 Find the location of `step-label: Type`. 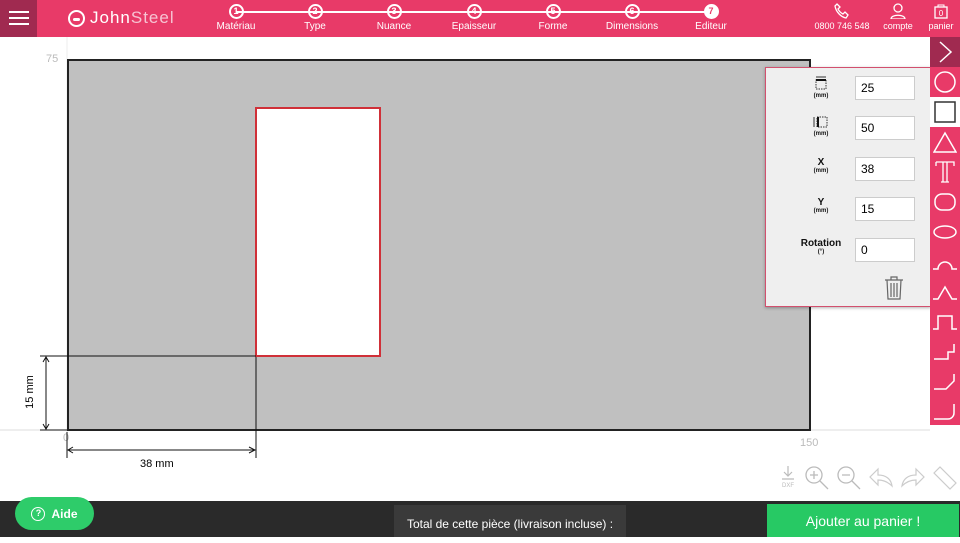

step-label: Type is located at coordinates (315, 26).